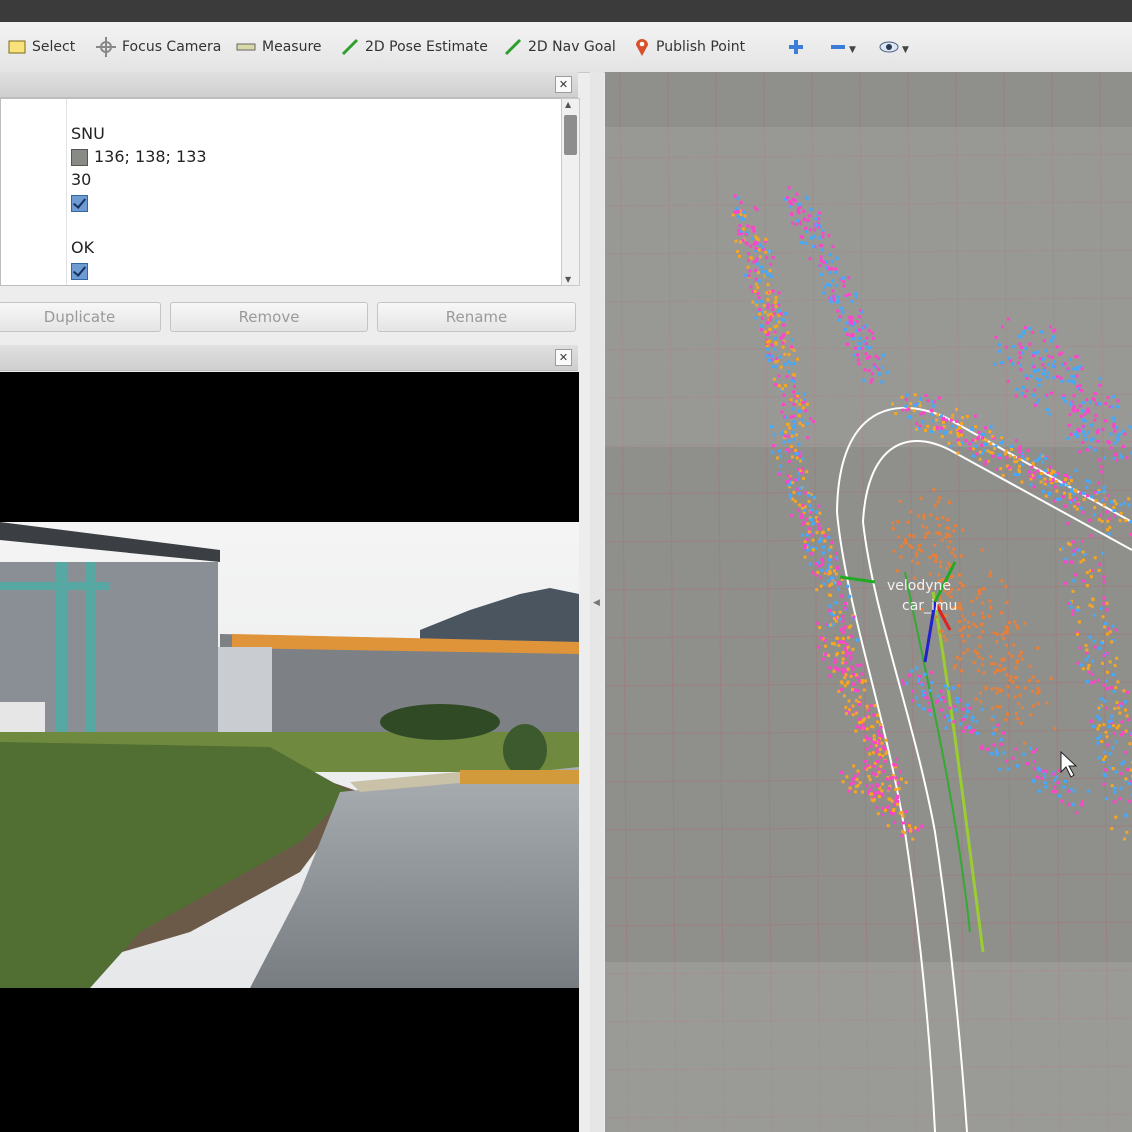 This screenshot has width=1132, height=1132. What do you see at coordinates (570, 192) in the screenshot?
I see `properties-scrollbar: ▲ ▼` at bounding box center [570, 192].